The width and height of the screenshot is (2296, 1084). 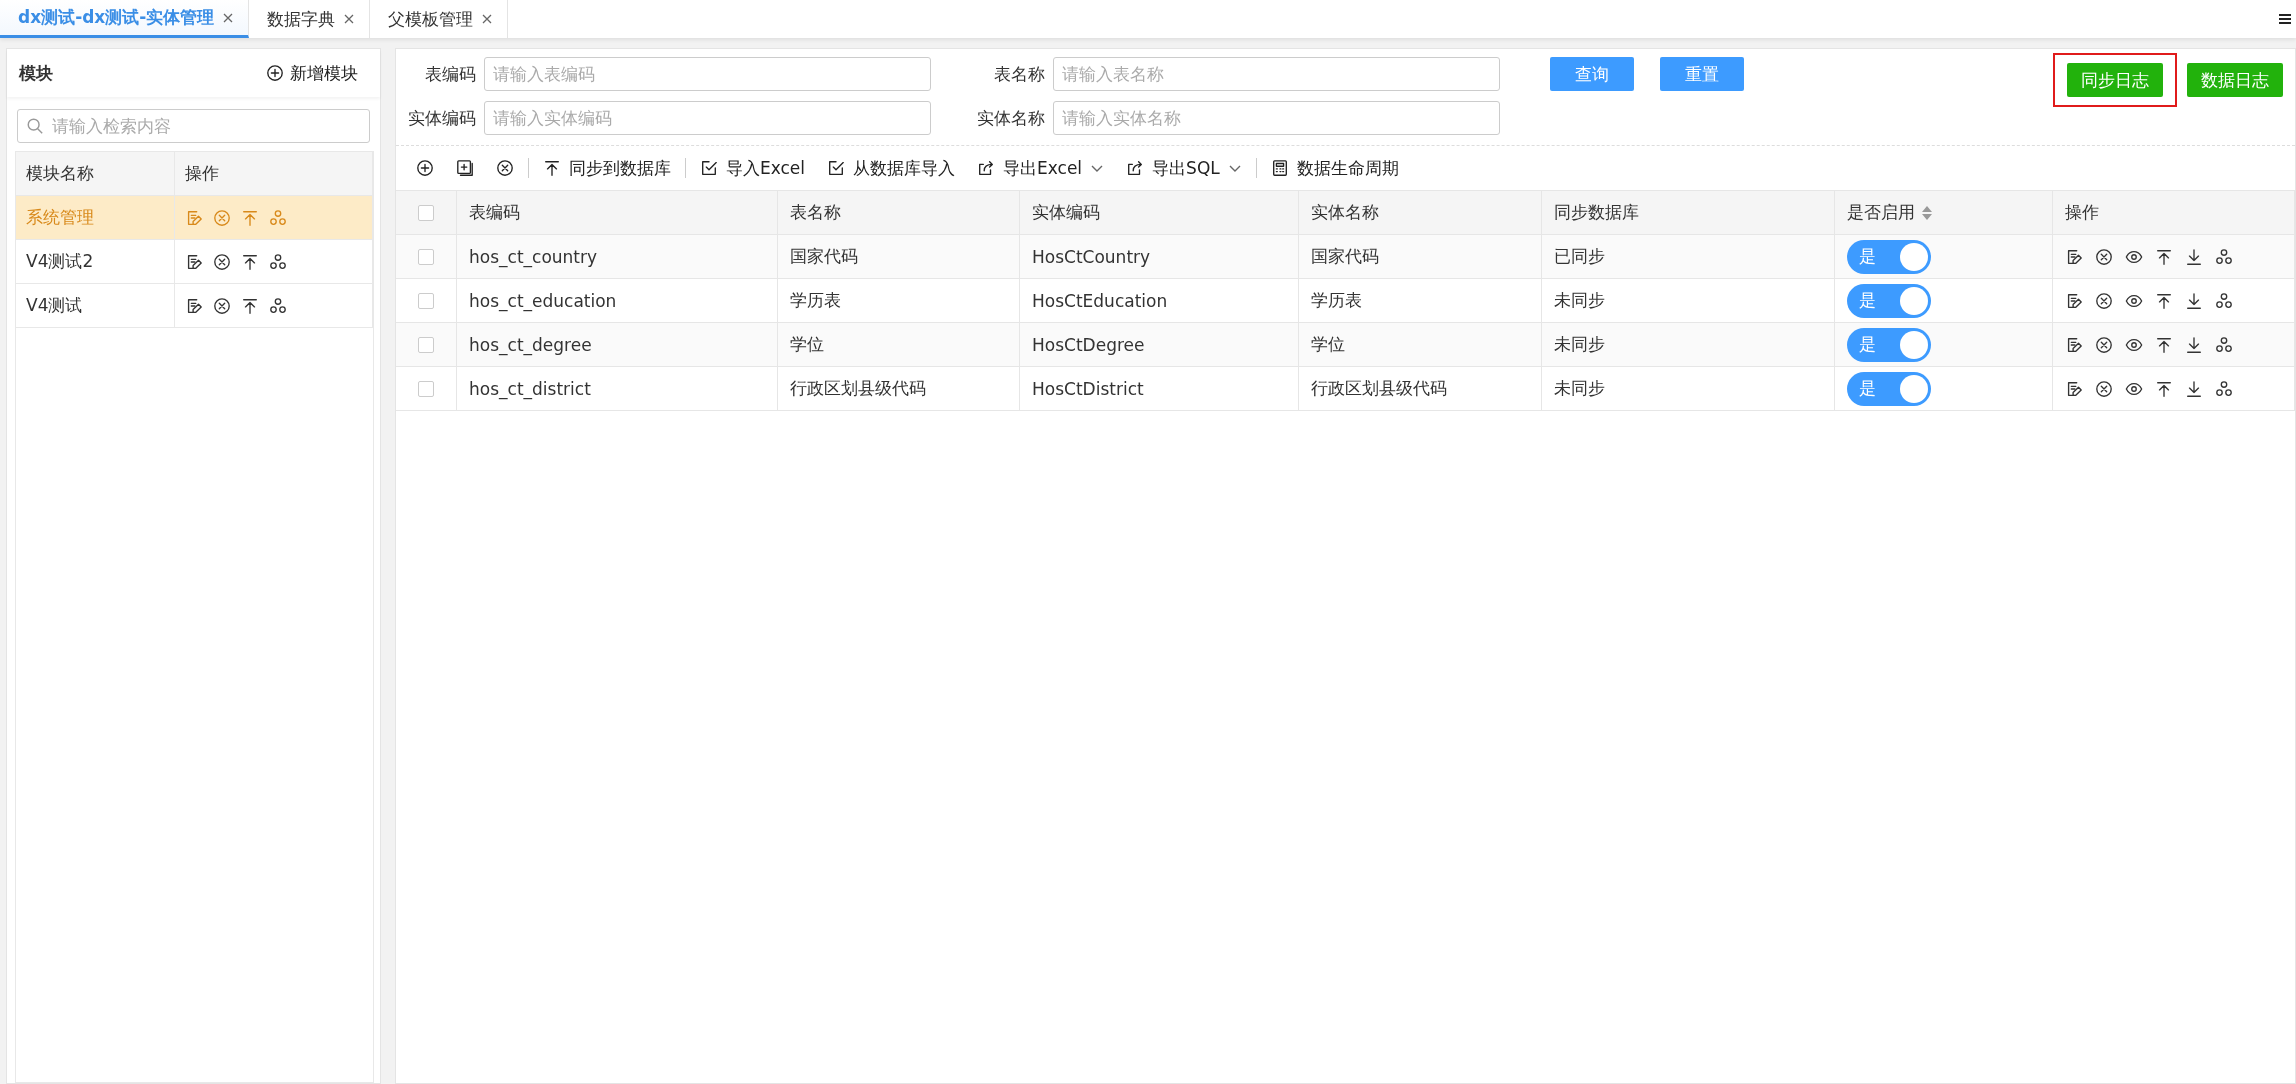 I want to click on table-cell: hos_ct_country, so click(x=533, y=256).